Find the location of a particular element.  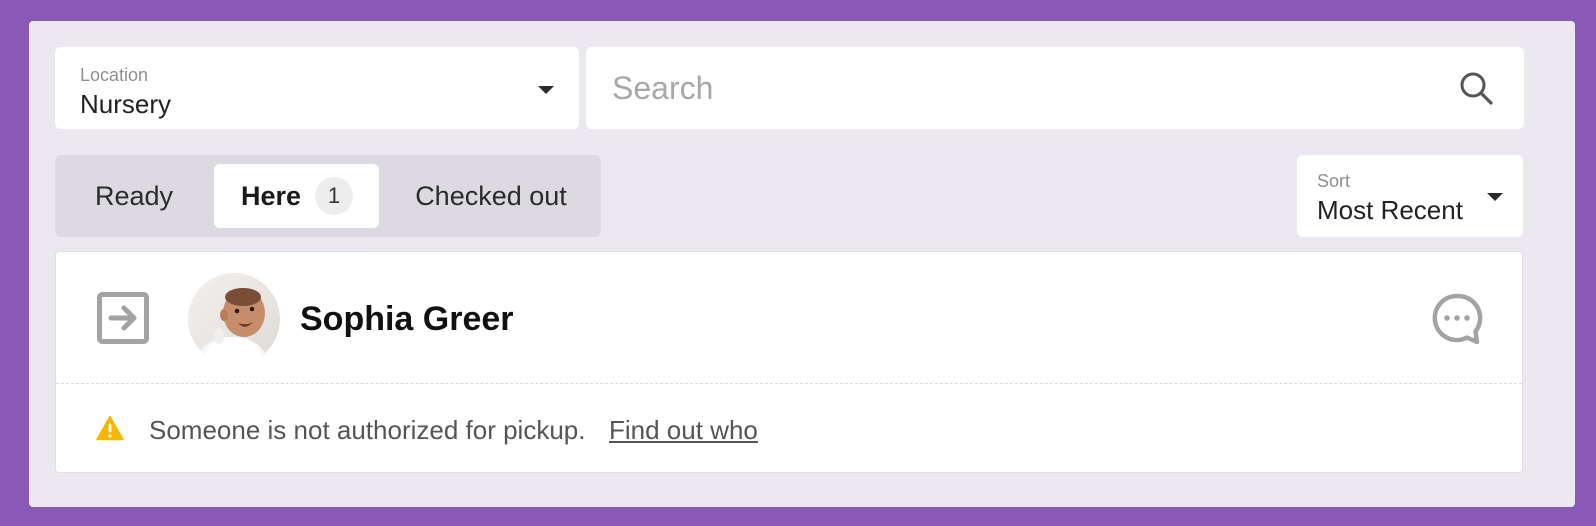

tab-ready-label: Ready is located at coordinates (134, 195).